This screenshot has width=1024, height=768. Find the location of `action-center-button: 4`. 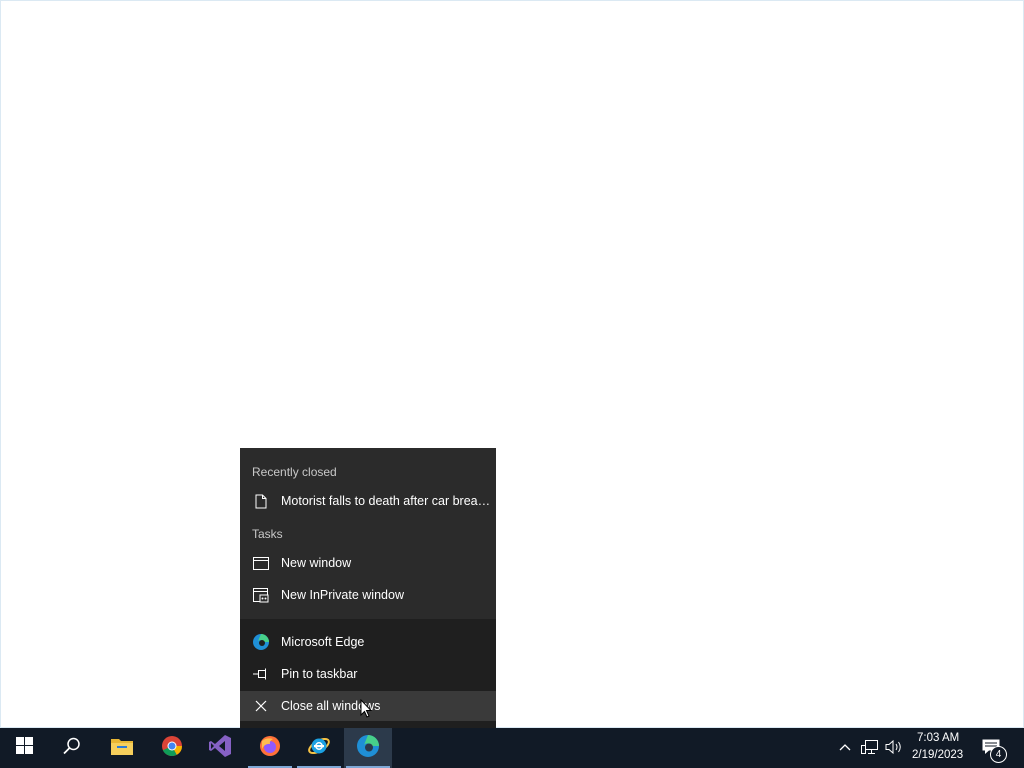

action-center-button: 4 is located at coordinates (995, 751).